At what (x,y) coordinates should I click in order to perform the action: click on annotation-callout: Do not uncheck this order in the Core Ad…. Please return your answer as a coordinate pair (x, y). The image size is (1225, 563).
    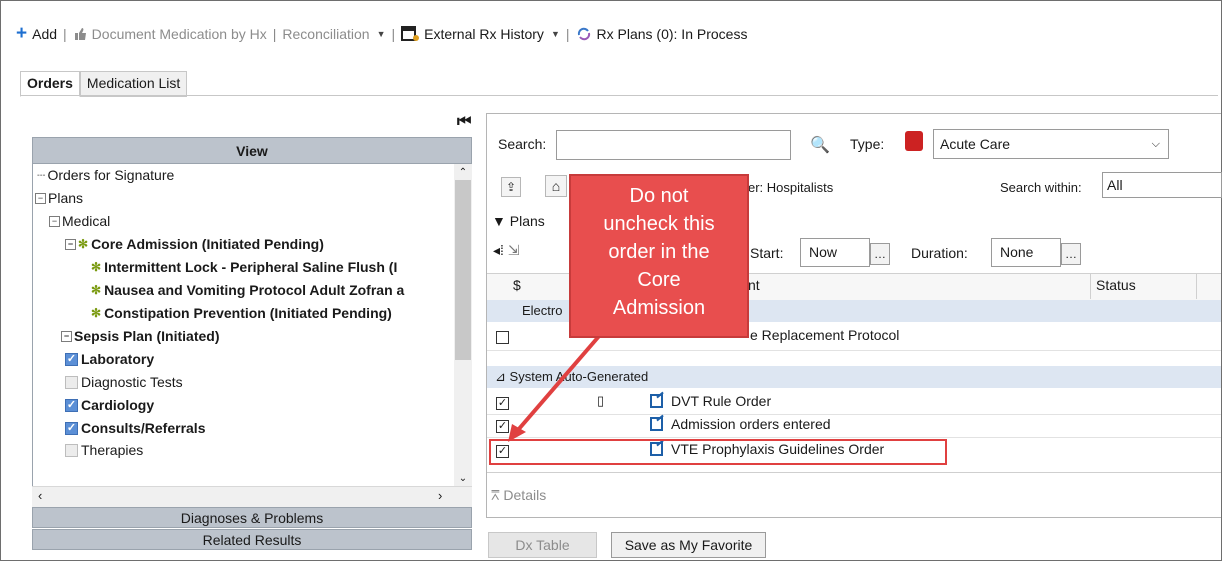
    Looking at the image, I should click on (659, 256).